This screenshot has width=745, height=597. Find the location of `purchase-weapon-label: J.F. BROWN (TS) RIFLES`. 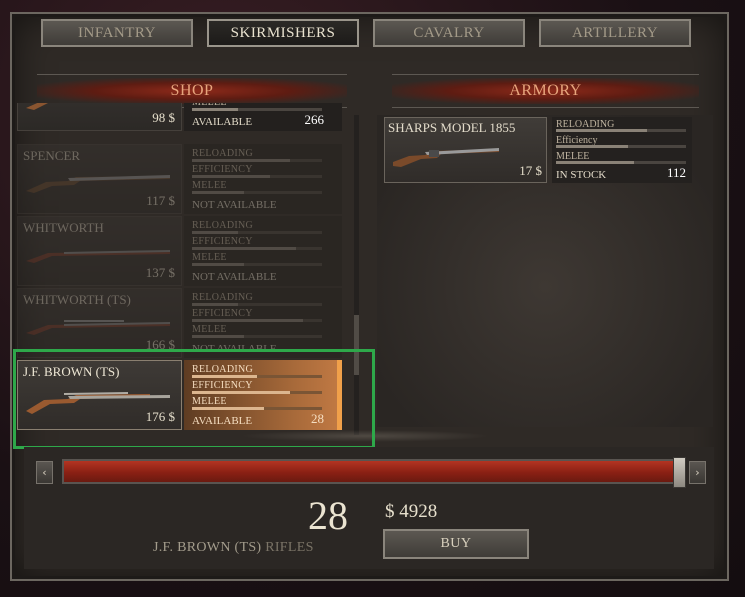

purchase-weapon-label: J.F. BROWN (TS) RIFLES is located at coordinates (233, 548).